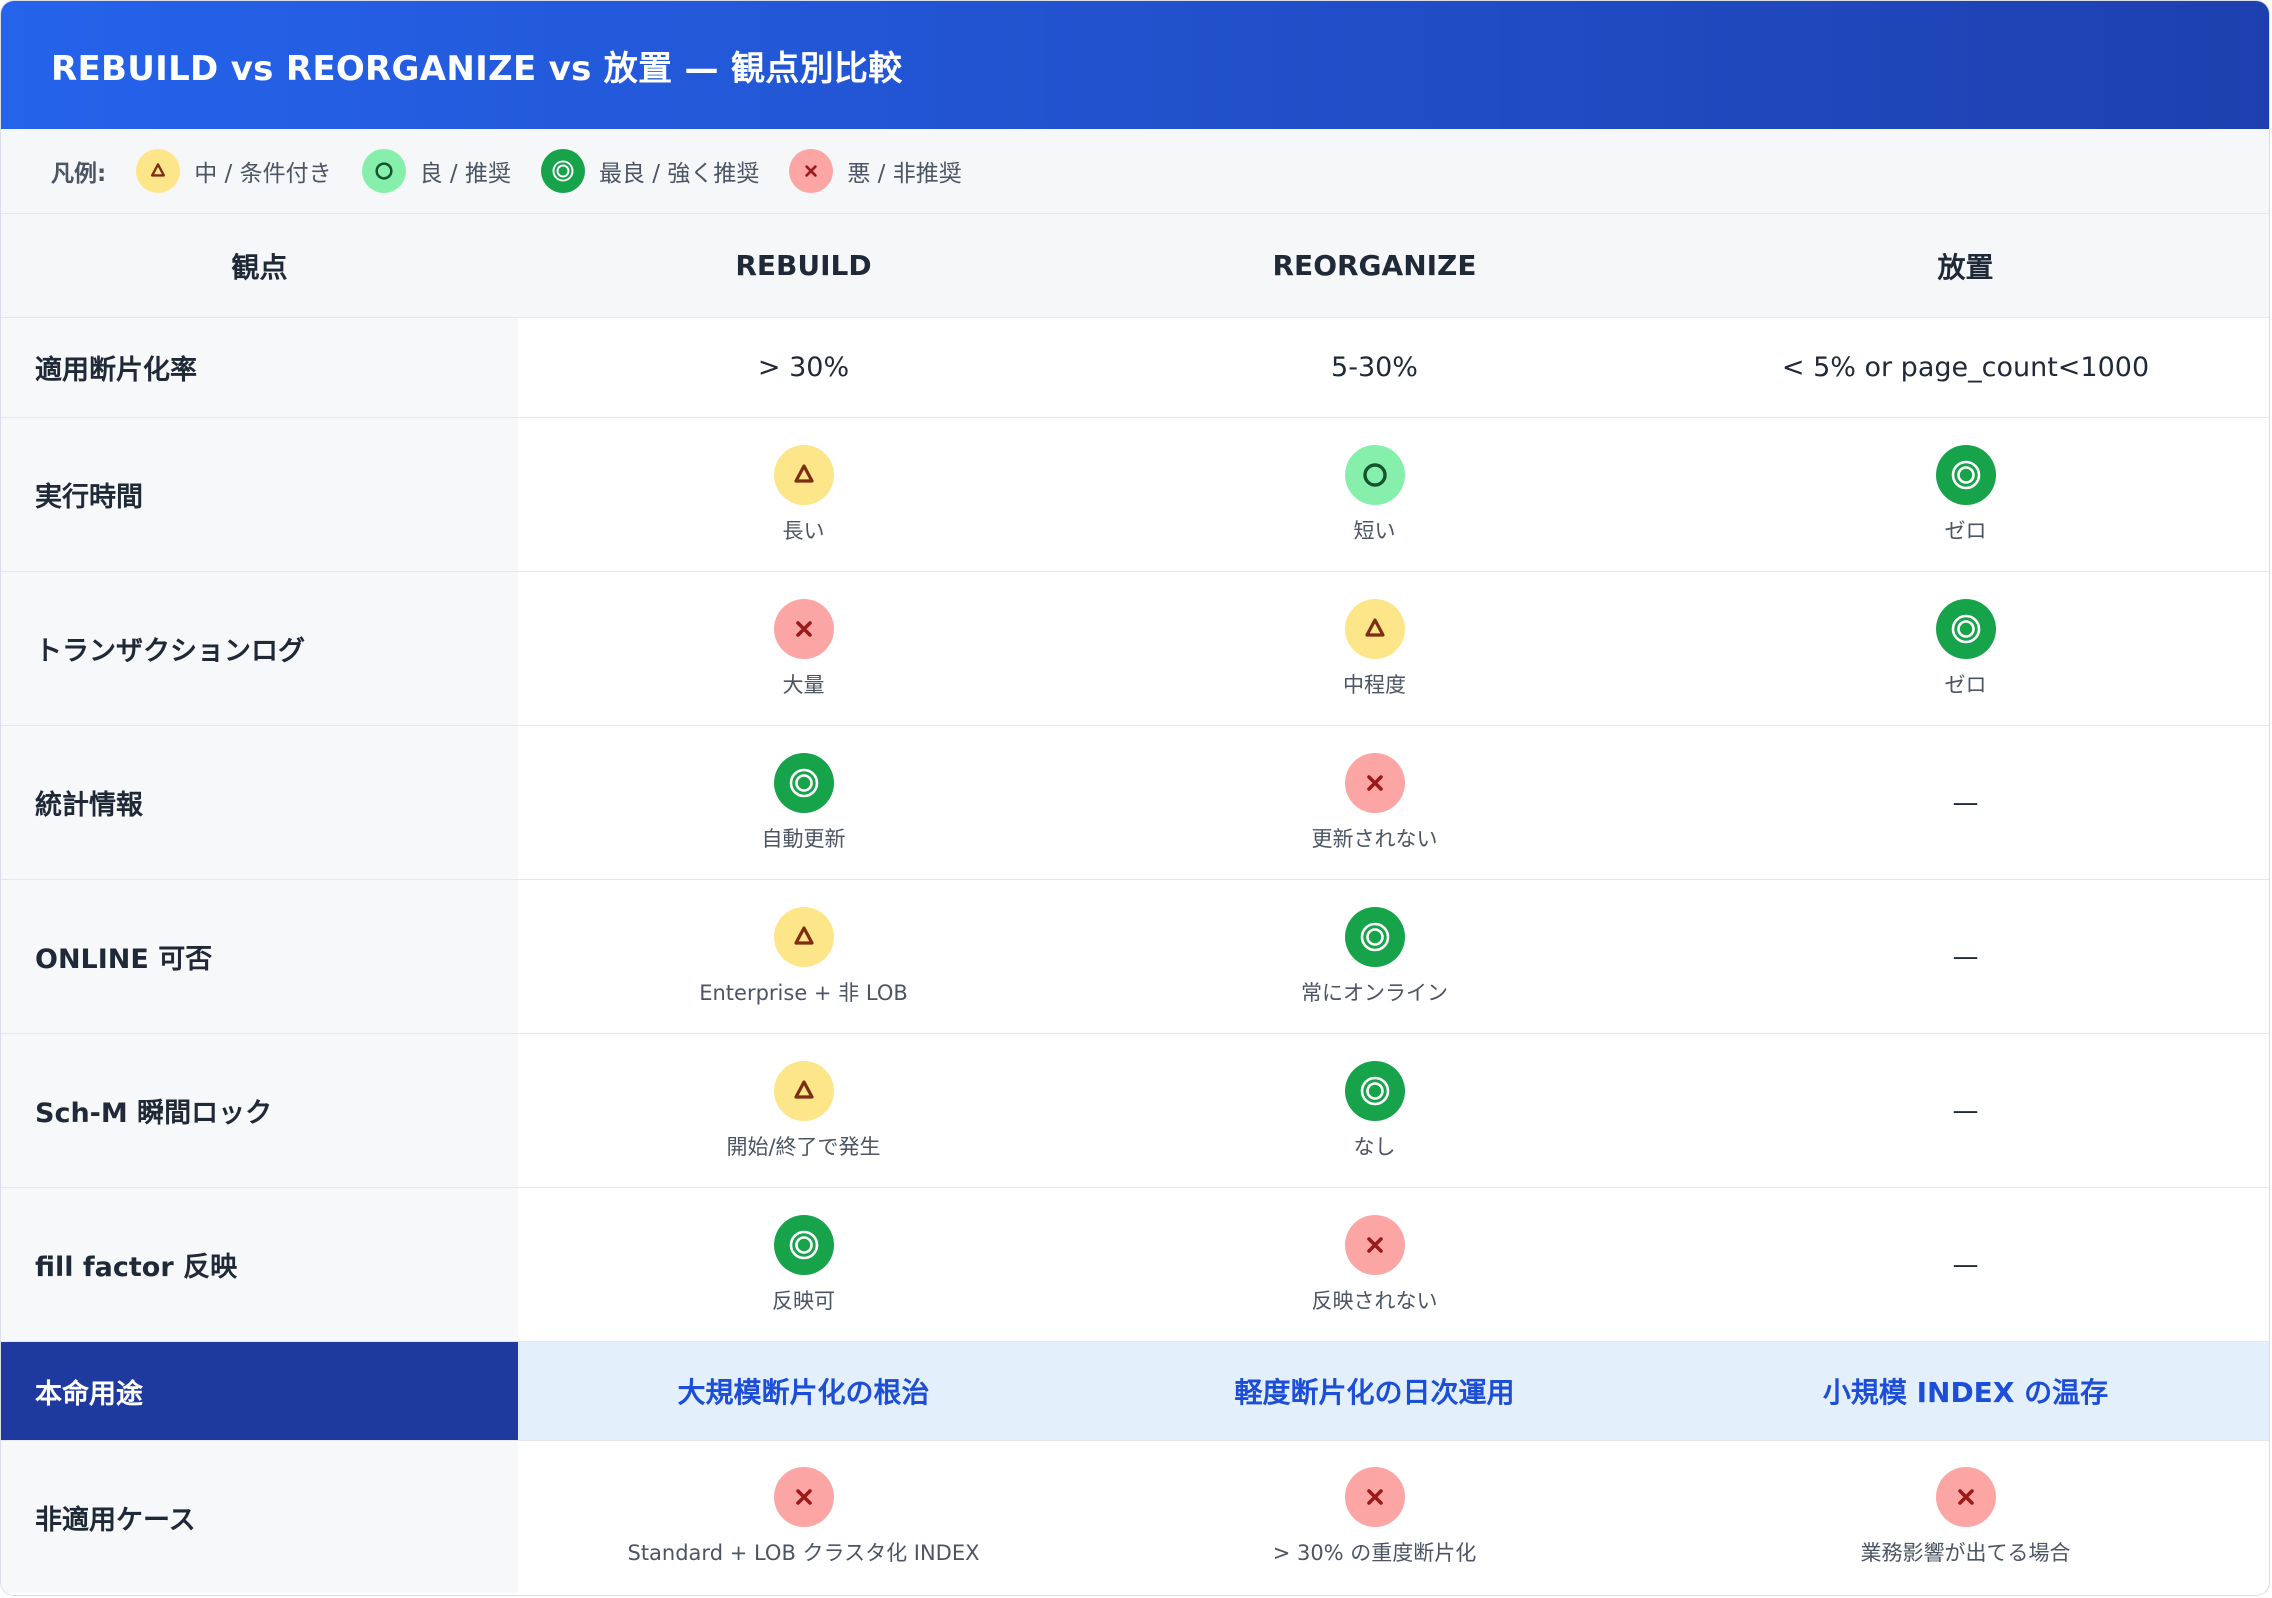 Image resolution: width=2272 pixels, height=1598 pixels. Describe the element at coordinates (803, 684) in the screenshot. I see `cell-note: 大量` at that location.